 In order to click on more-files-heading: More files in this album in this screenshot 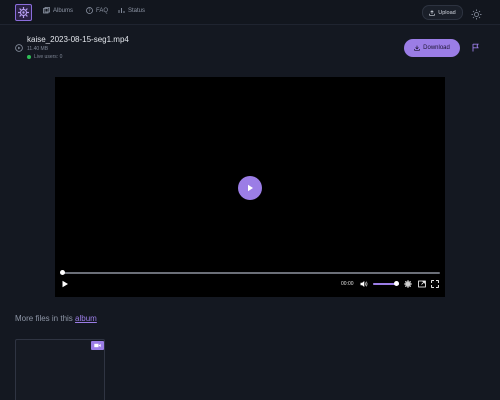, I will do `click(56, 318)`.